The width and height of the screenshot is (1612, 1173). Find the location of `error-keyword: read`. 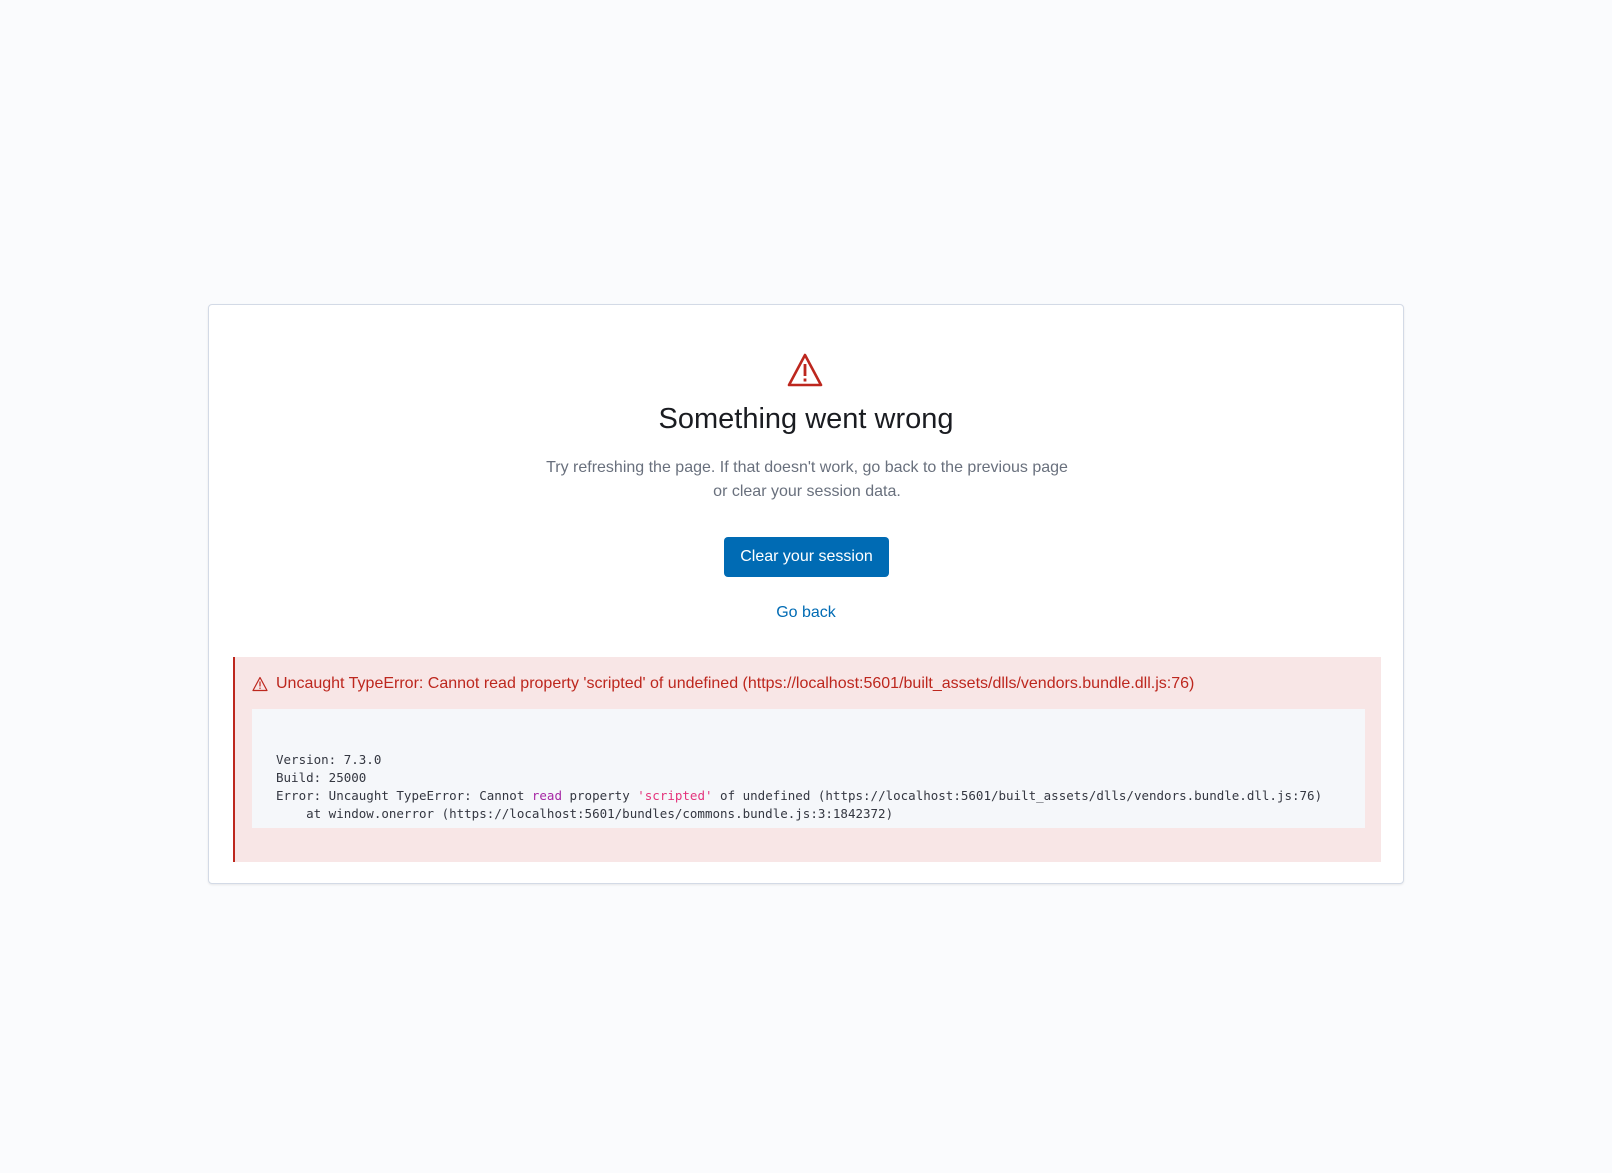

error-keyword: read is located at coordinates (546, 795).